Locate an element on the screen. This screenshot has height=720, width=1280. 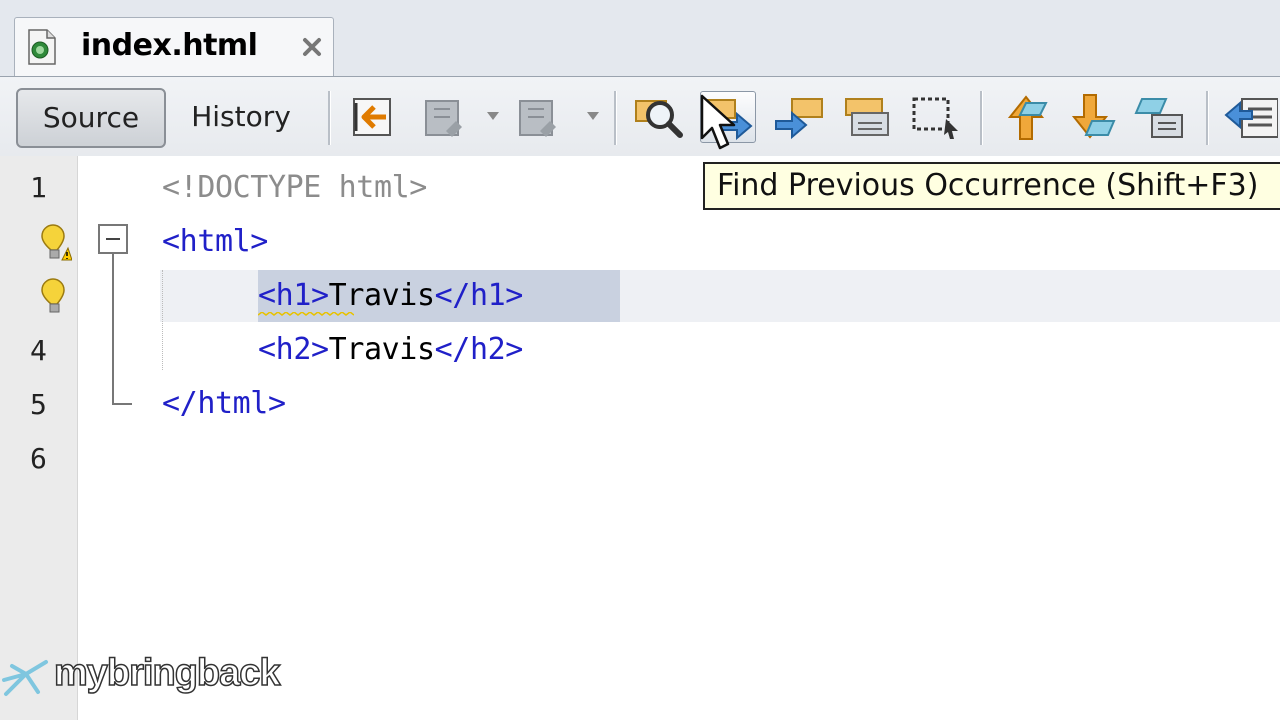
code-line-4: <h2>Travis</h2> is located at coordinates (390, 349).